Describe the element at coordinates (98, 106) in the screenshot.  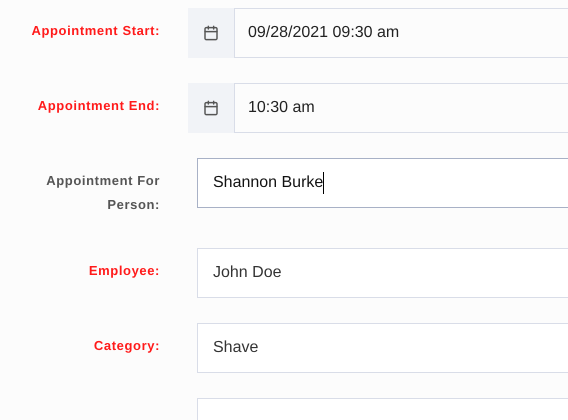
I see `field-label: Appointment End:` at that location.